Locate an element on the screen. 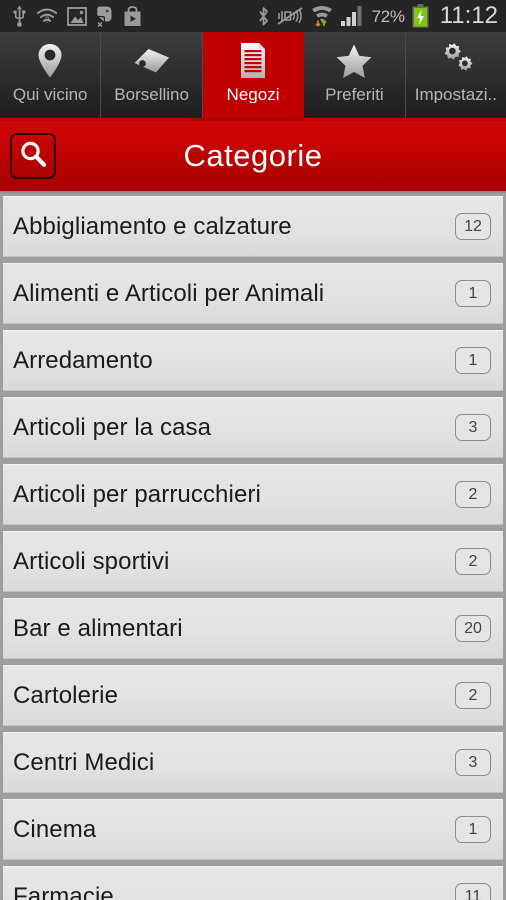  tab-label: Impostazi.. is located at coordinates (455, 94).